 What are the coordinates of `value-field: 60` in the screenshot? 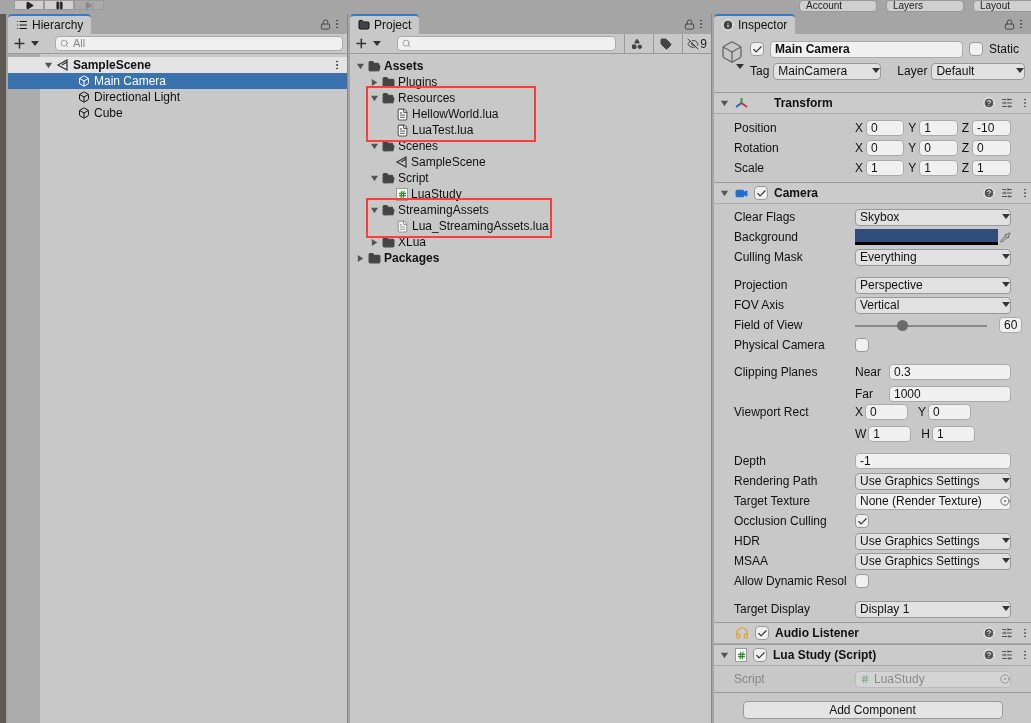 It's located at (1011, 325).